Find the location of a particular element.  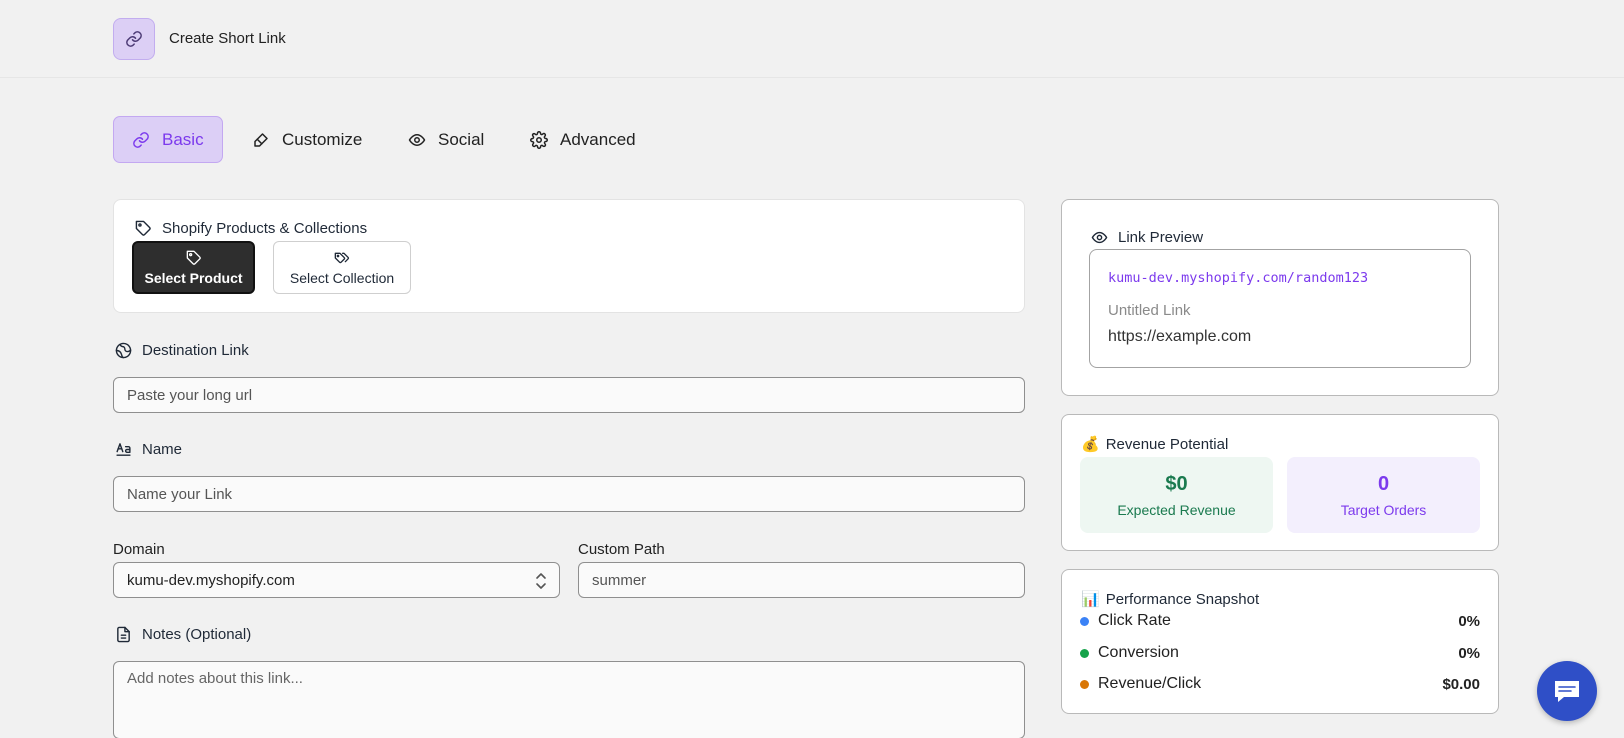

domain-label: Domain is located at coordinates (139, 549).